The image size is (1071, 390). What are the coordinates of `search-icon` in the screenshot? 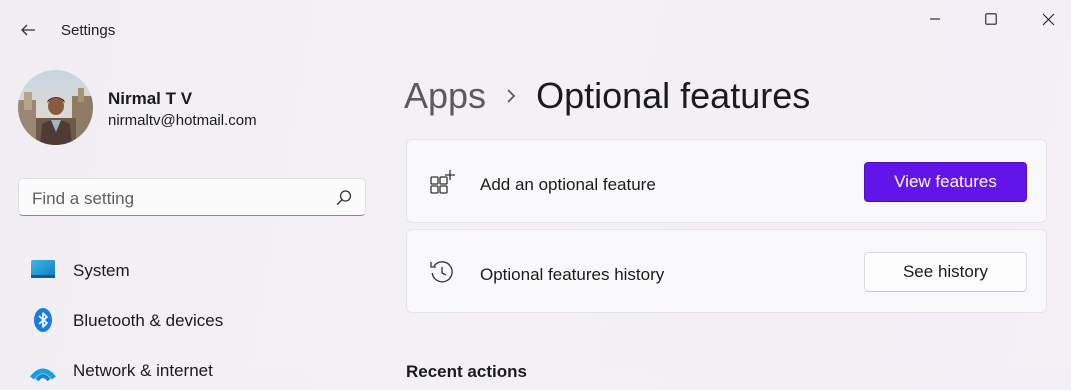 It's located at (344, 198).